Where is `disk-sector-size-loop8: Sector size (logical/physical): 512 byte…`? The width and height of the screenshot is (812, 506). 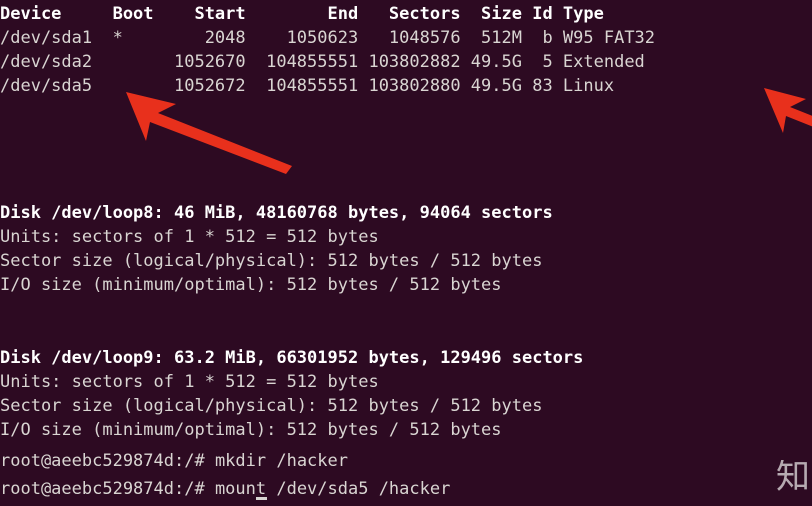
disk-sector-size-loop8: Sector size (logical/physical): 512 byte… is located at coordinates (271, 261).